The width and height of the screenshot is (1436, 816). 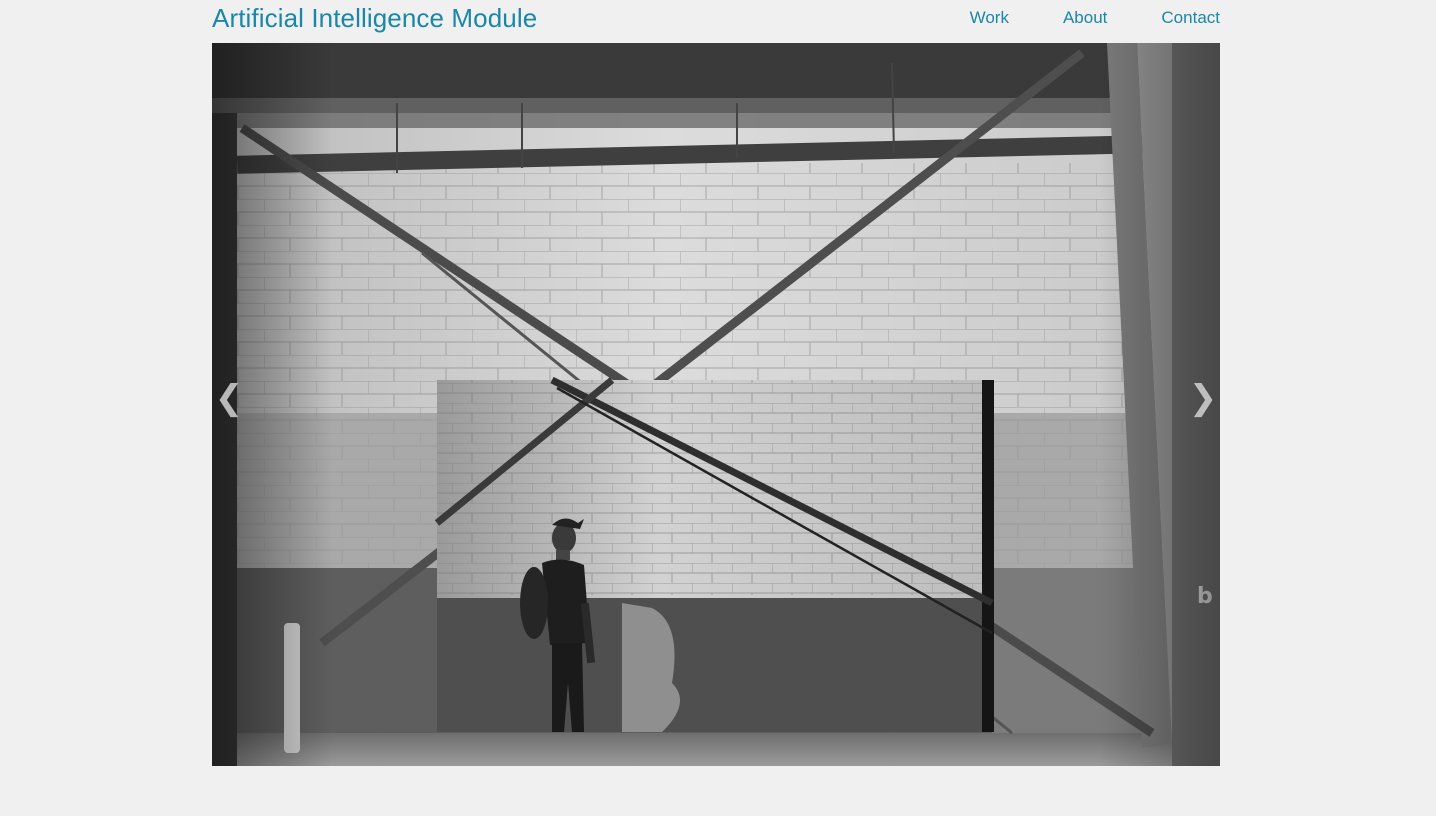 I want to click on main-nav: Work About Contact, so click(x=1095, y=18).